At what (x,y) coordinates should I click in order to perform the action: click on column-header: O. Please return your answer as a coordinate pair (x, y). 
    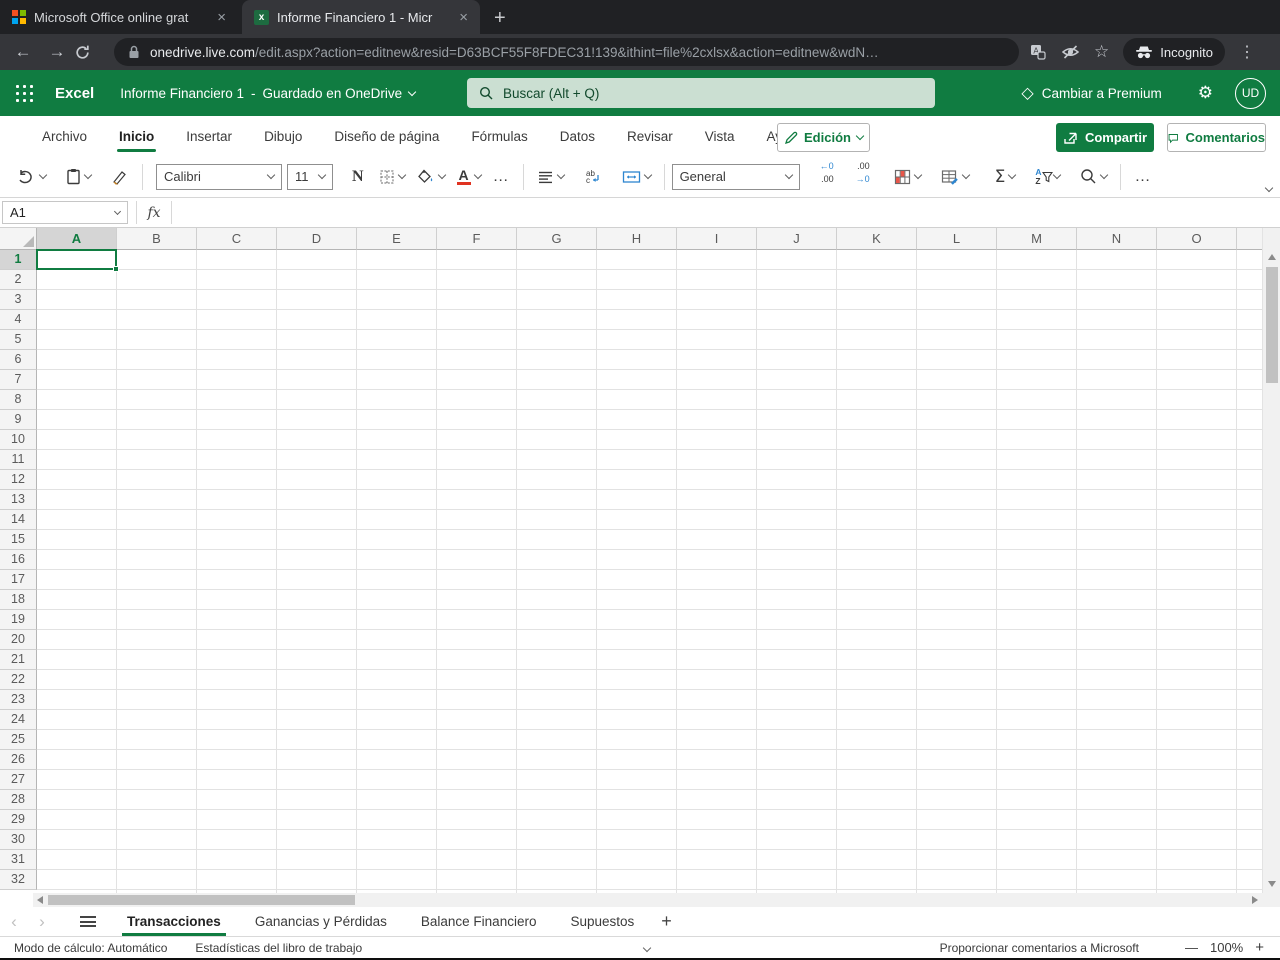
    Looking at the image, I should click on (1197, 239).